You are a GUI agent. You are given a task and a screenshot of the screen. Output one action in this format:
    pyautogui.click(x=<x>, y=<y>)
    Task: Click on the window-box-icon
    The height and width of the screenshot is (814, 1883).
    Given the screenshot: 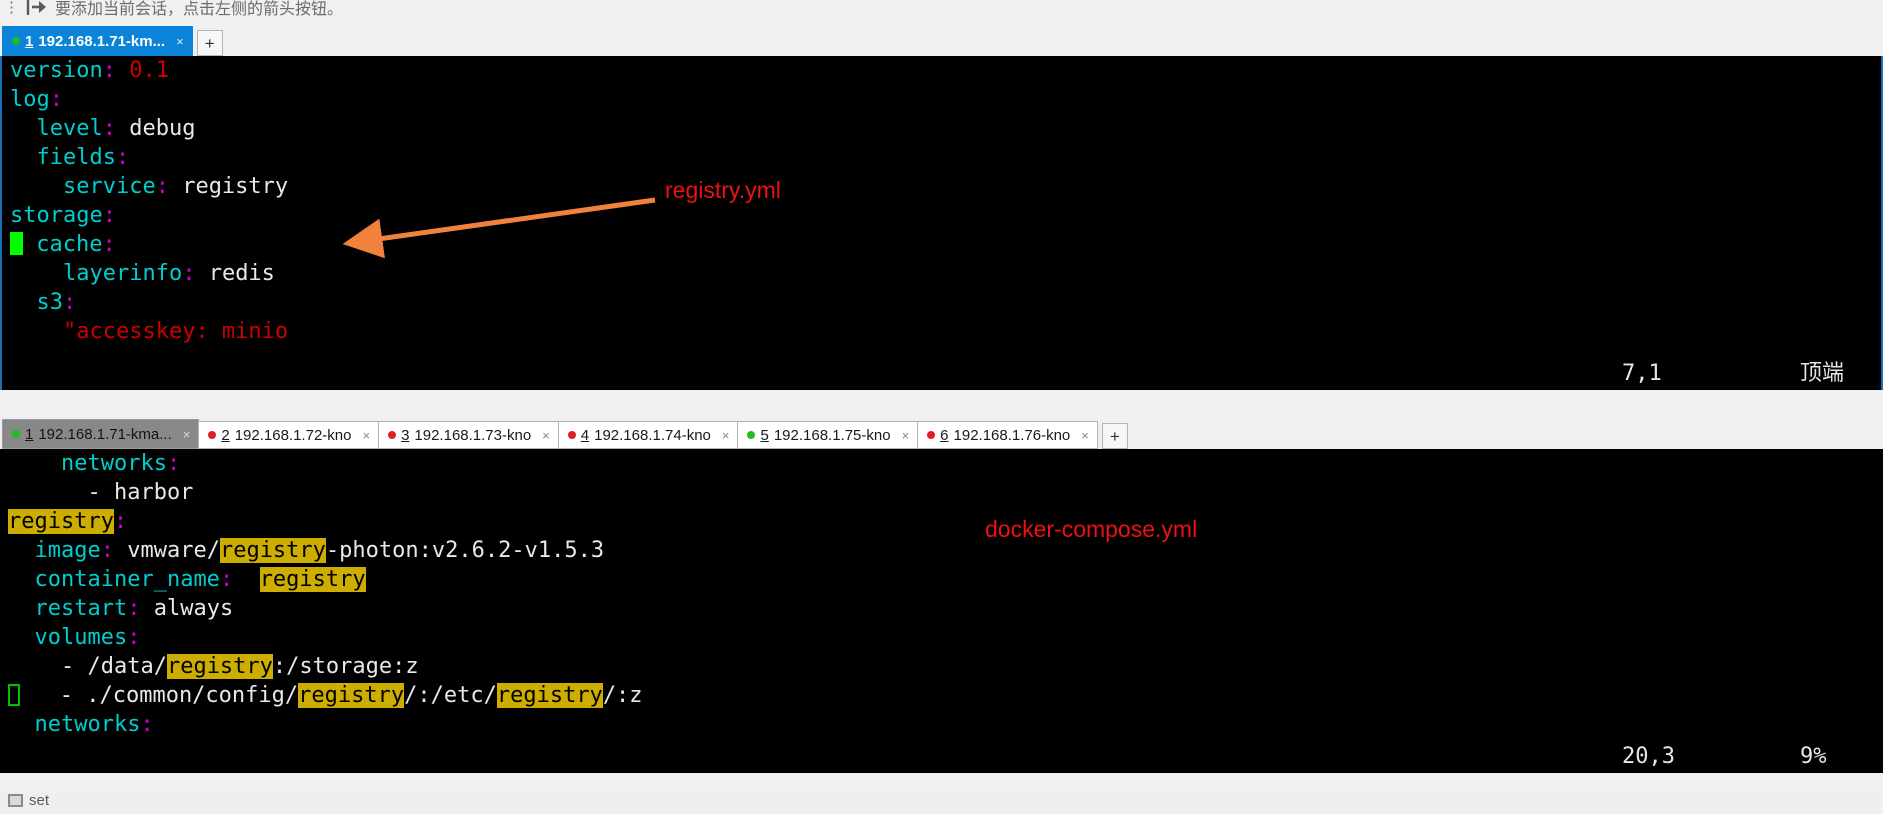 What is the action you would take?
    pyautogui.click(x=15, y=800)
    